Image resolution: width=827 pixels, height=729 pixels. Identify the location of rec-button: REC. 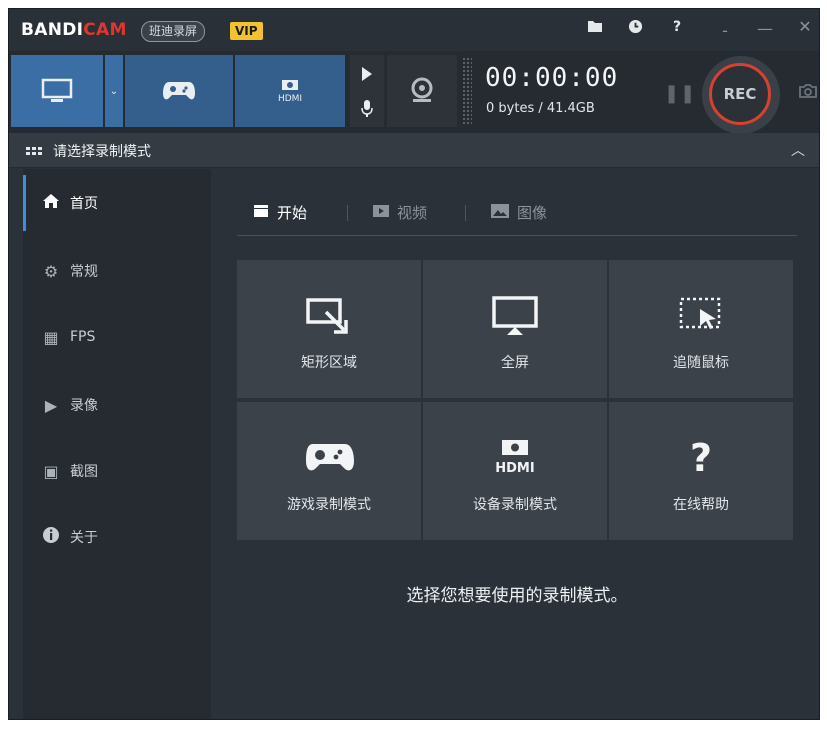
(740, 94).